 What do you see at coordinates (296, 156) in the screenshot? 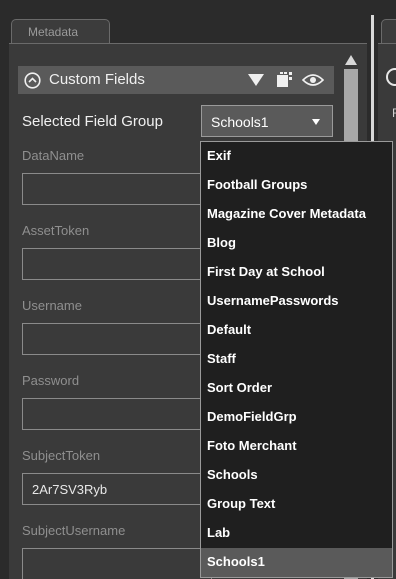
I see `dropdown-option: Exif` at bounding box center [296, 156].